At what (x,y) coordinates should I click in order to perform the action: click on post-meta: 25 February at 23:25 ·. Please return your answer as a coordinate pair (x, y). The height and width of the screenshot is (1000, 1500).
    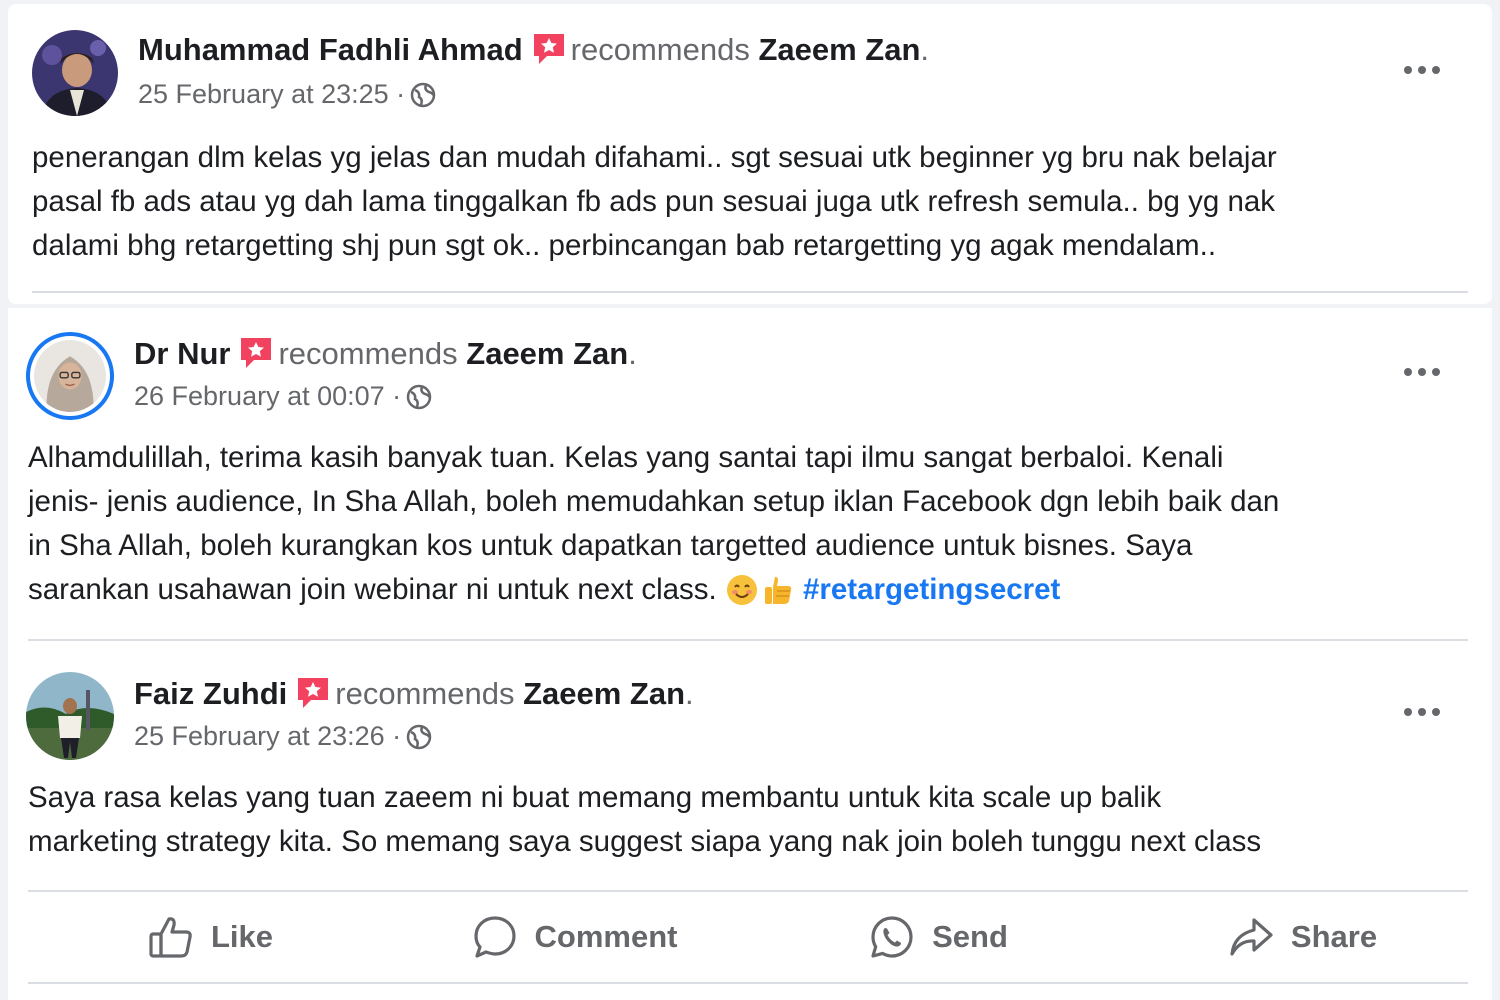
    Looking at the image, I should click on (287, 94).